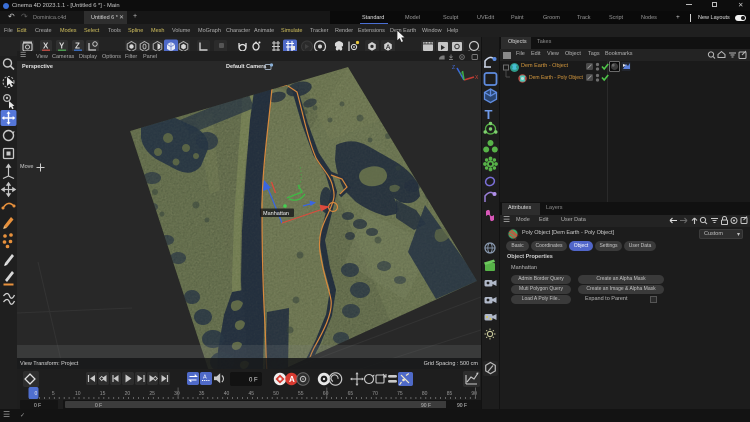 Image resolution: width=750 pixels, height=422 pixels. I want to click on svg-text: T, so click(489, 114).